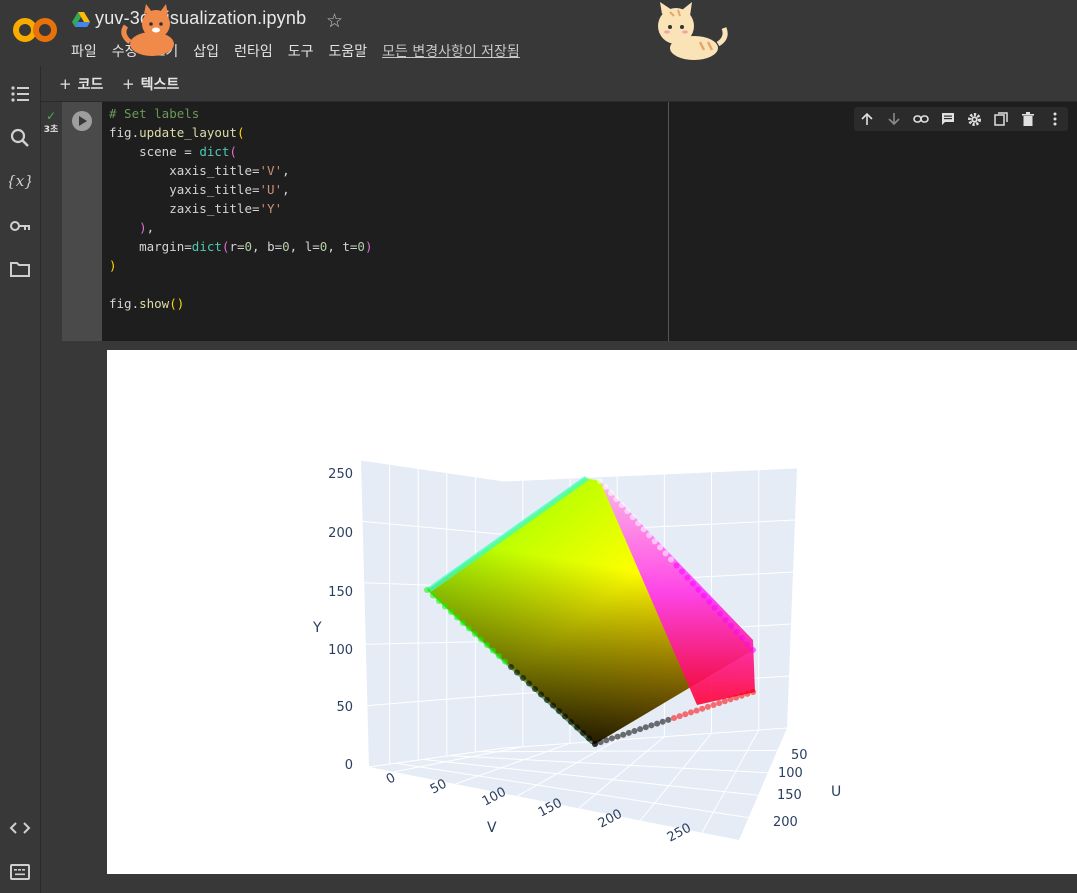 The image size is (1077, 893). I want to click on add-text-button: + 텍스트, so click(150, 84).